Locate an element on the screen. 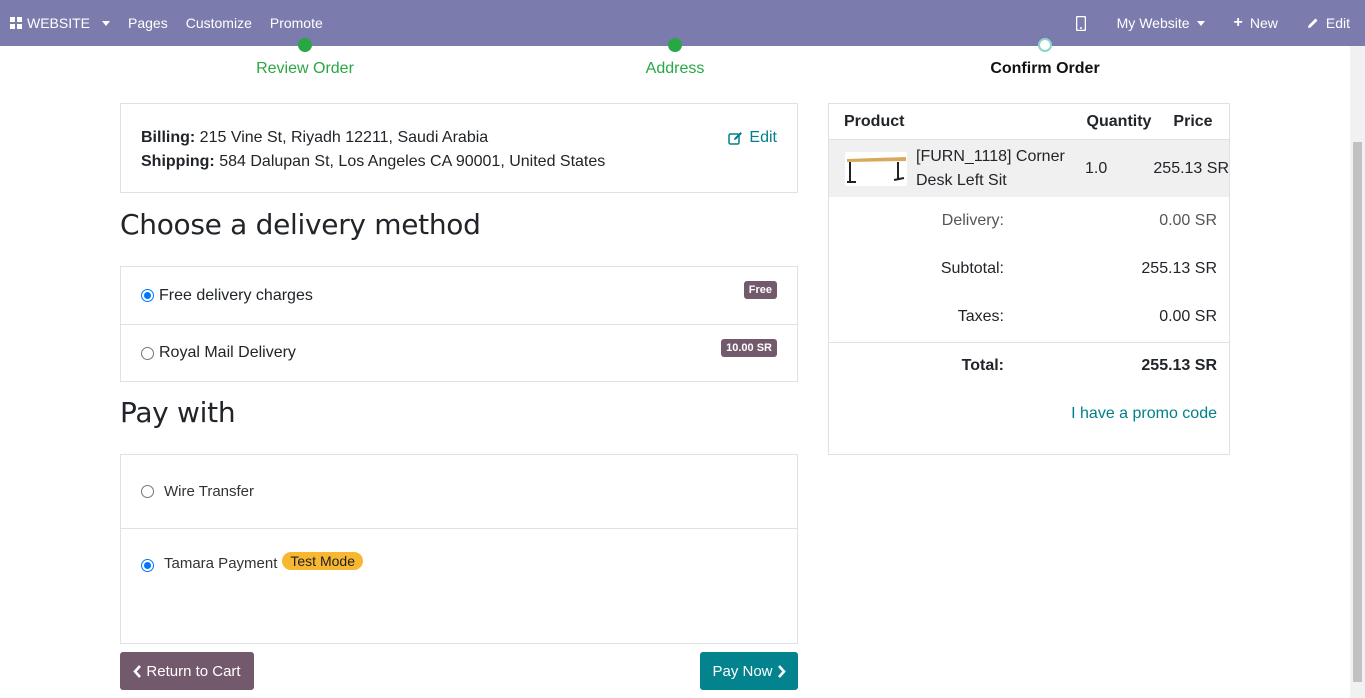 The height and width of the screenshot is (698, 1365). chevron-right-icon is located at coordinates (781, 671).